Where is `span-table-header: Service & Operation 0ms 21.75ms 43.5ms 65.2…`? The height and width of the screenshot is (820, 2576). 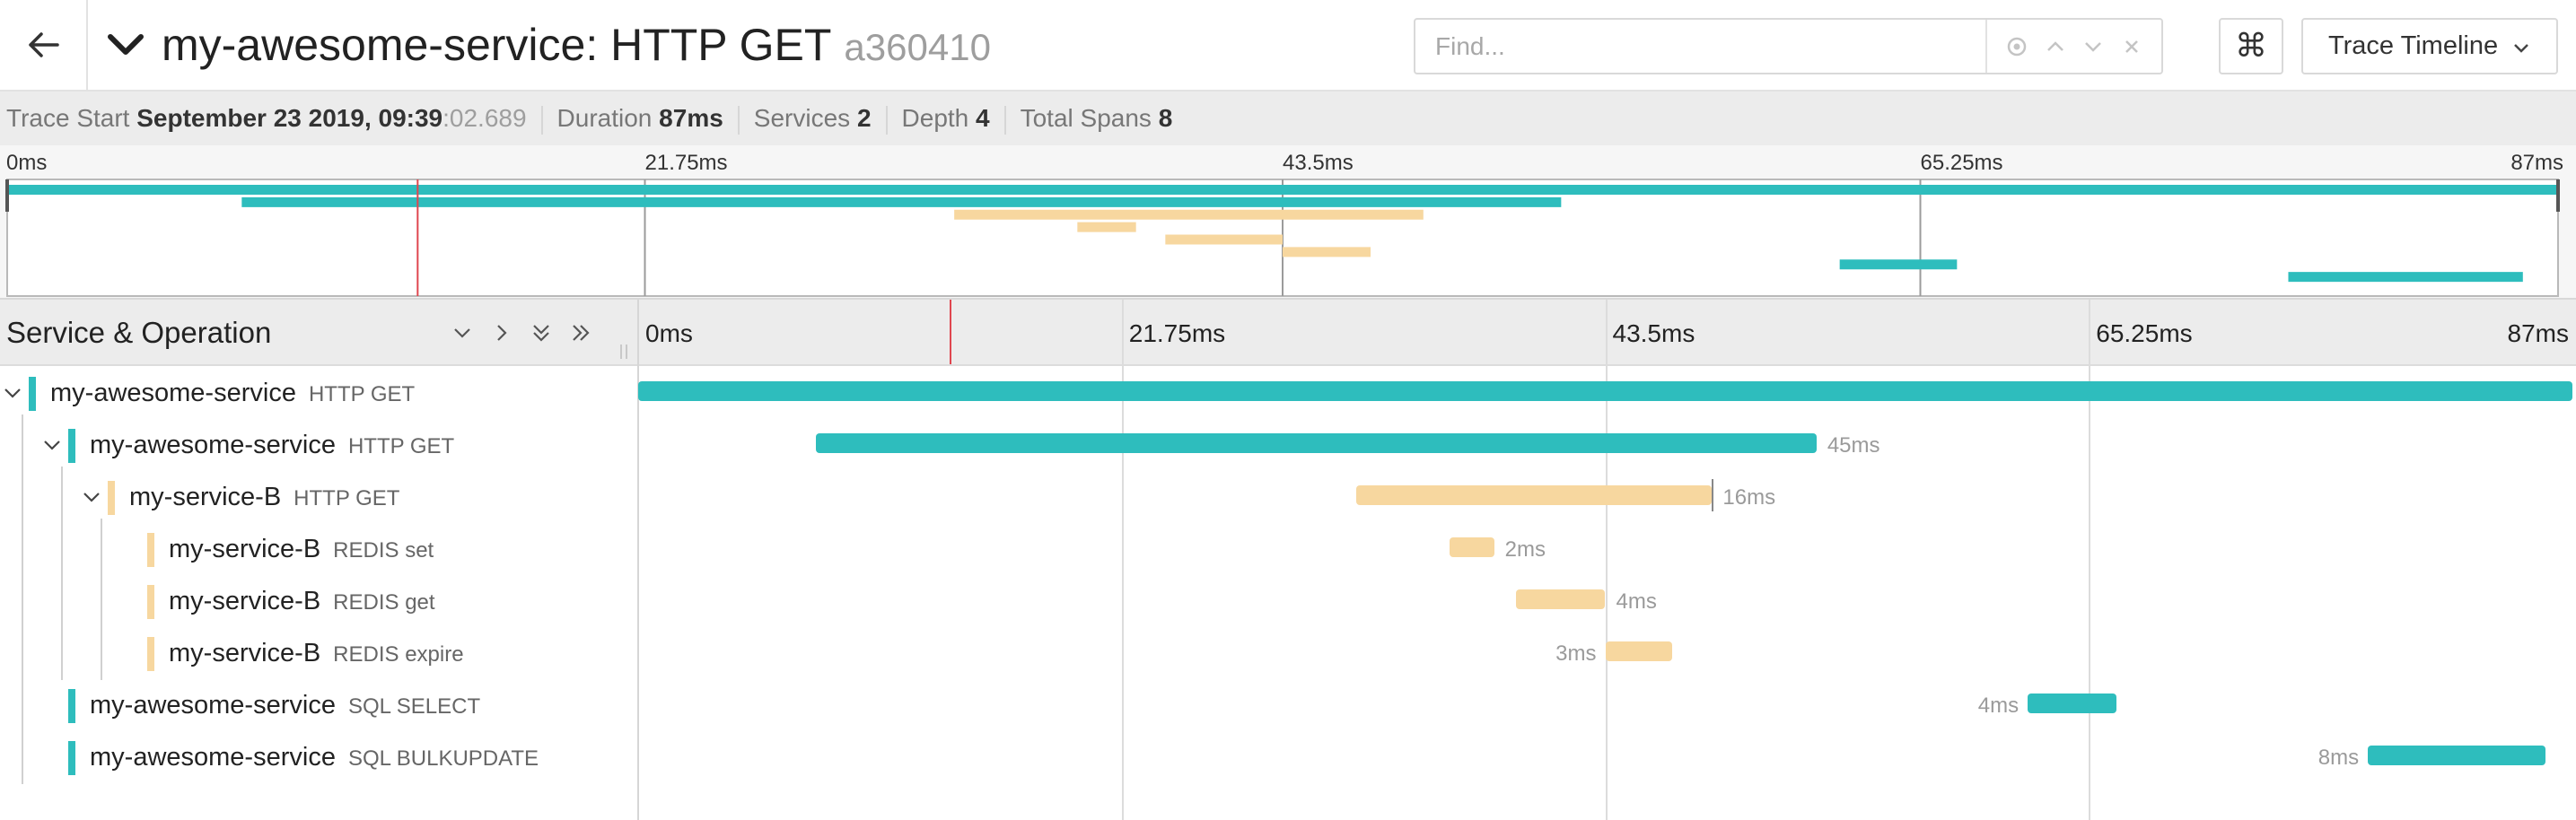 span-table-header: Service & Operation 0ms 21.75ms 43.5ms 65.2… is located at coordinates (1288, 333).